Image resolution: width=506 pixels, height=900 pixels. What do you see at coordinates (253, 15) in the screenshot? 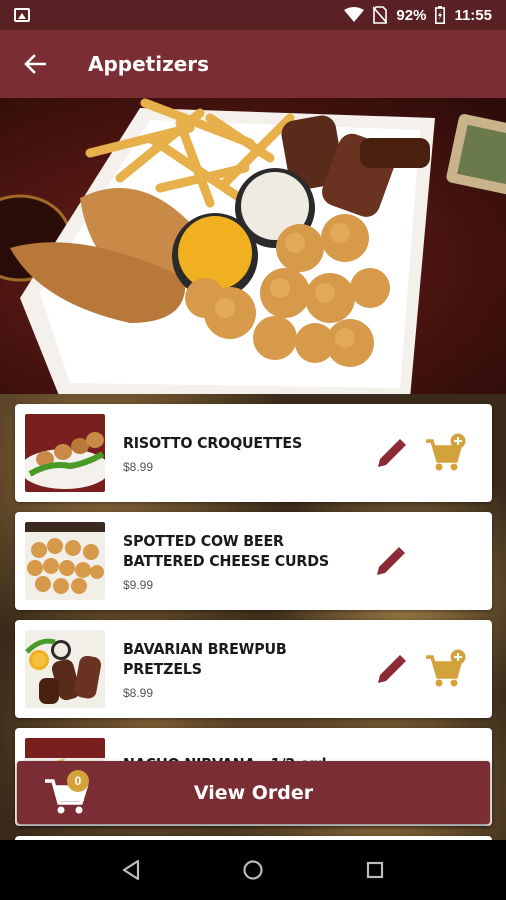
I see `status-bar: 92% 11:55` at bounding box center [253, 15].